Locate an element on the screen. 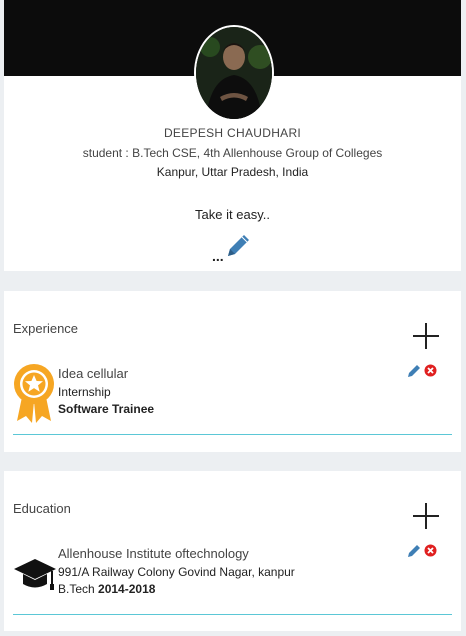  education-degree: B.Tech is located at coordinates (76, 589).